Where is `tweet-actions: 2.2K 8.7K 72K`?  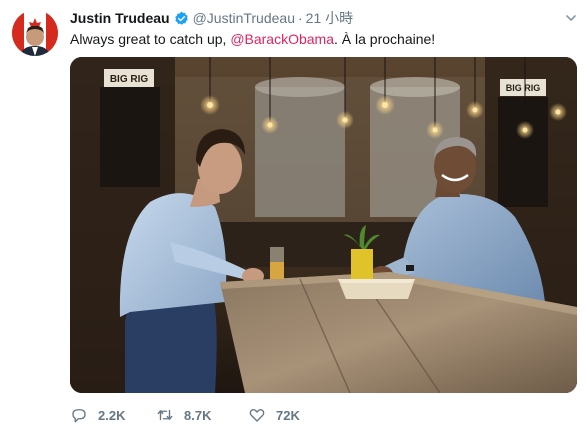
tweet-actions: 2.2K 8.7K 72K is located at coordinates (204, 415).